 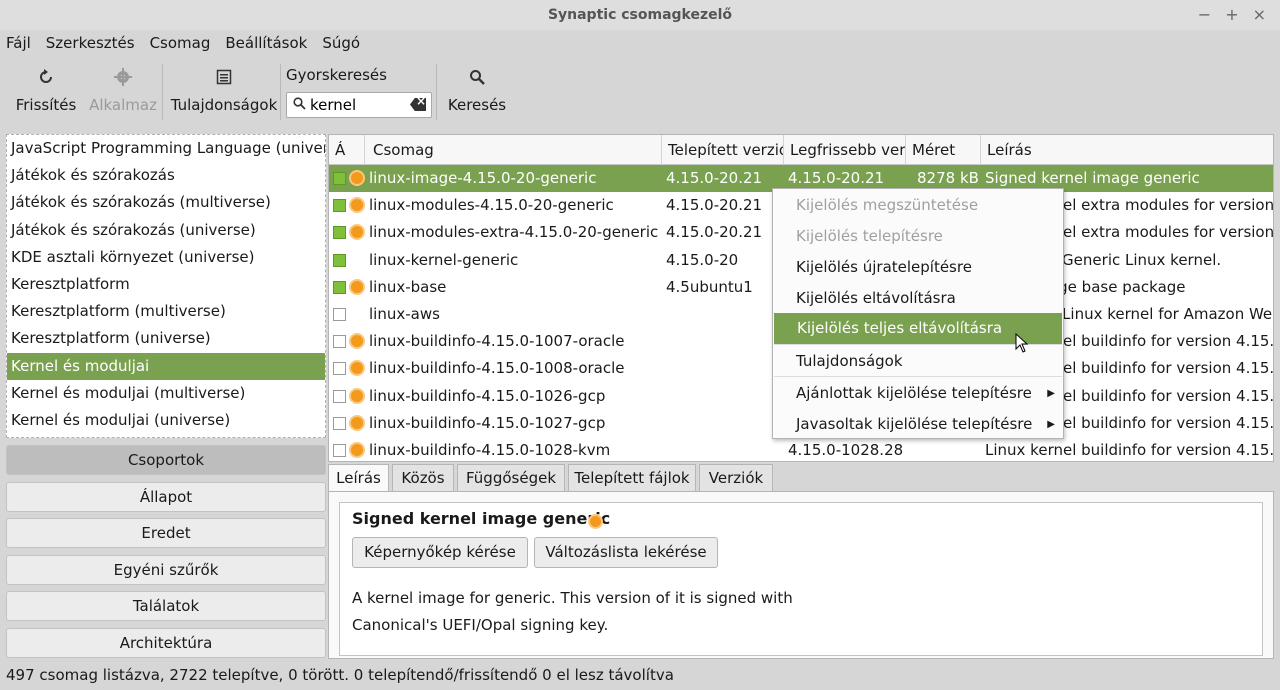 What do you see at coordinates (943, 150) in the screenshot?
I see `column-size: Méret` at bounding box center [943, 150].